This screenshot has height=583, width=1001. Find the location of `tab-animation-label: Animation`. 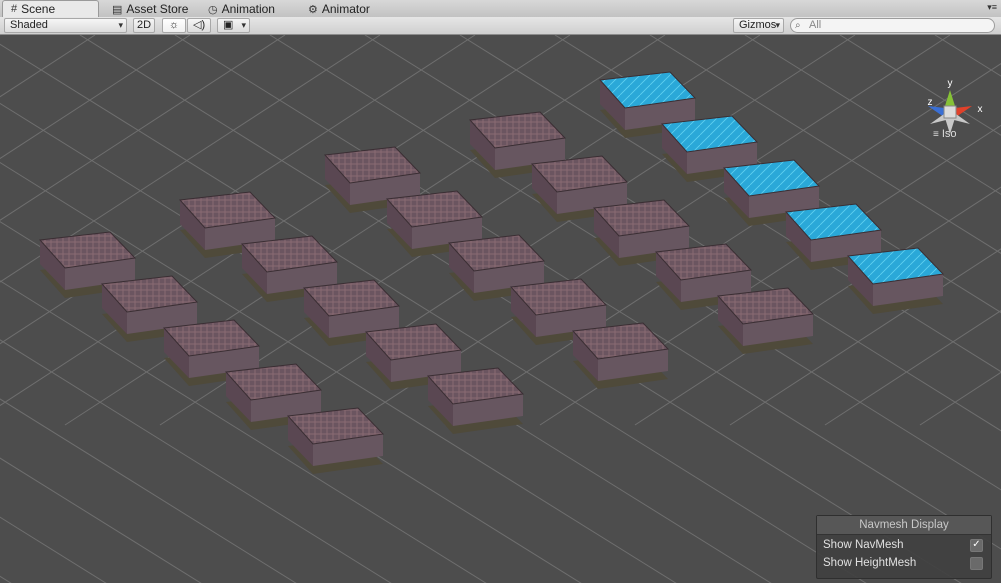

tab-animation-label: Animation is located at coordinates (248, 9).